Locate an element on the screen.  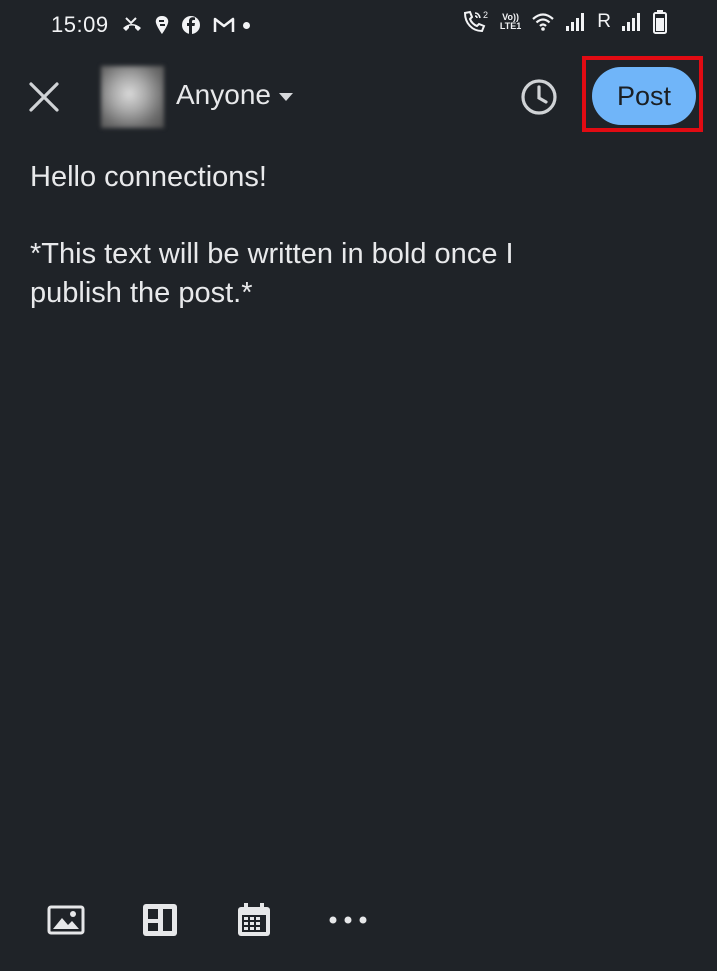
composer-header: Anyone Post is located at coordinates (358, 95).